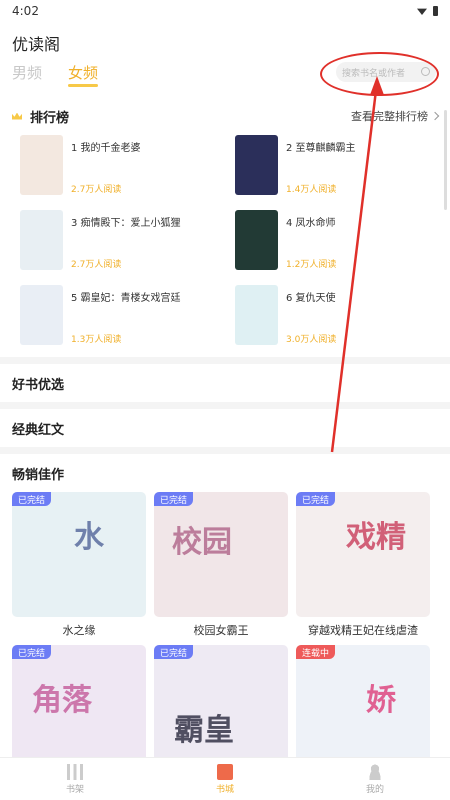 The image size is (450, 800). What do you see at coordinates (376, 537) in the screenshot?
I see `cover-art-text: 戏精` at bounding box center [376, 537].